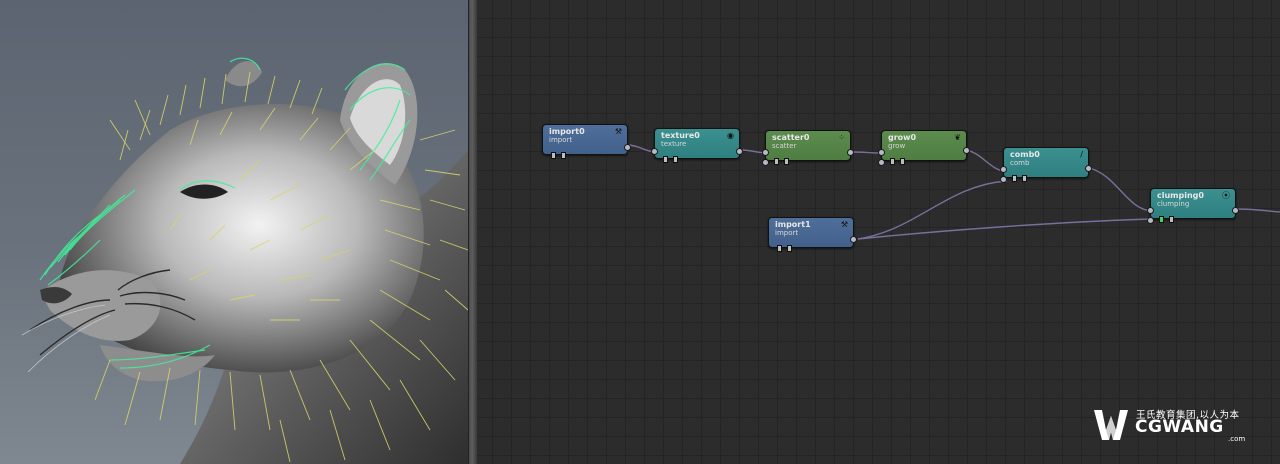 The width and height of the screenshot is (1280, 464). What do you see at coordinates (784, 146) in the screenshot?
I see `node-type: scatter` at bounding box center [784, 146].